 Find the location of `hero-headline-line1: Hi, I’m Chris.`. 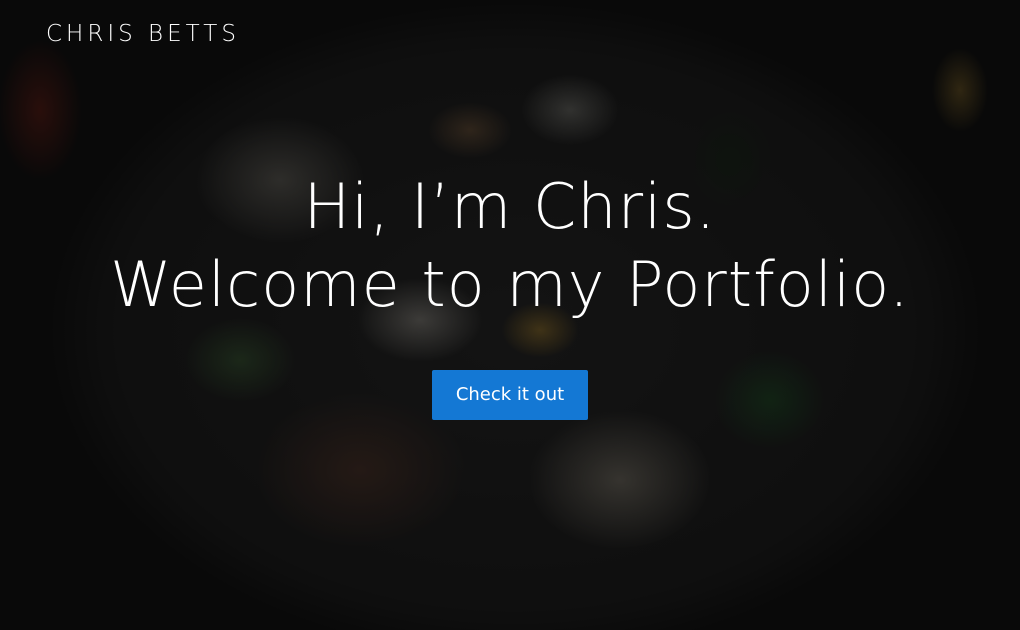

hero-headline-line1: Hi, I’m Chris. is located at coordinates (510, 206).